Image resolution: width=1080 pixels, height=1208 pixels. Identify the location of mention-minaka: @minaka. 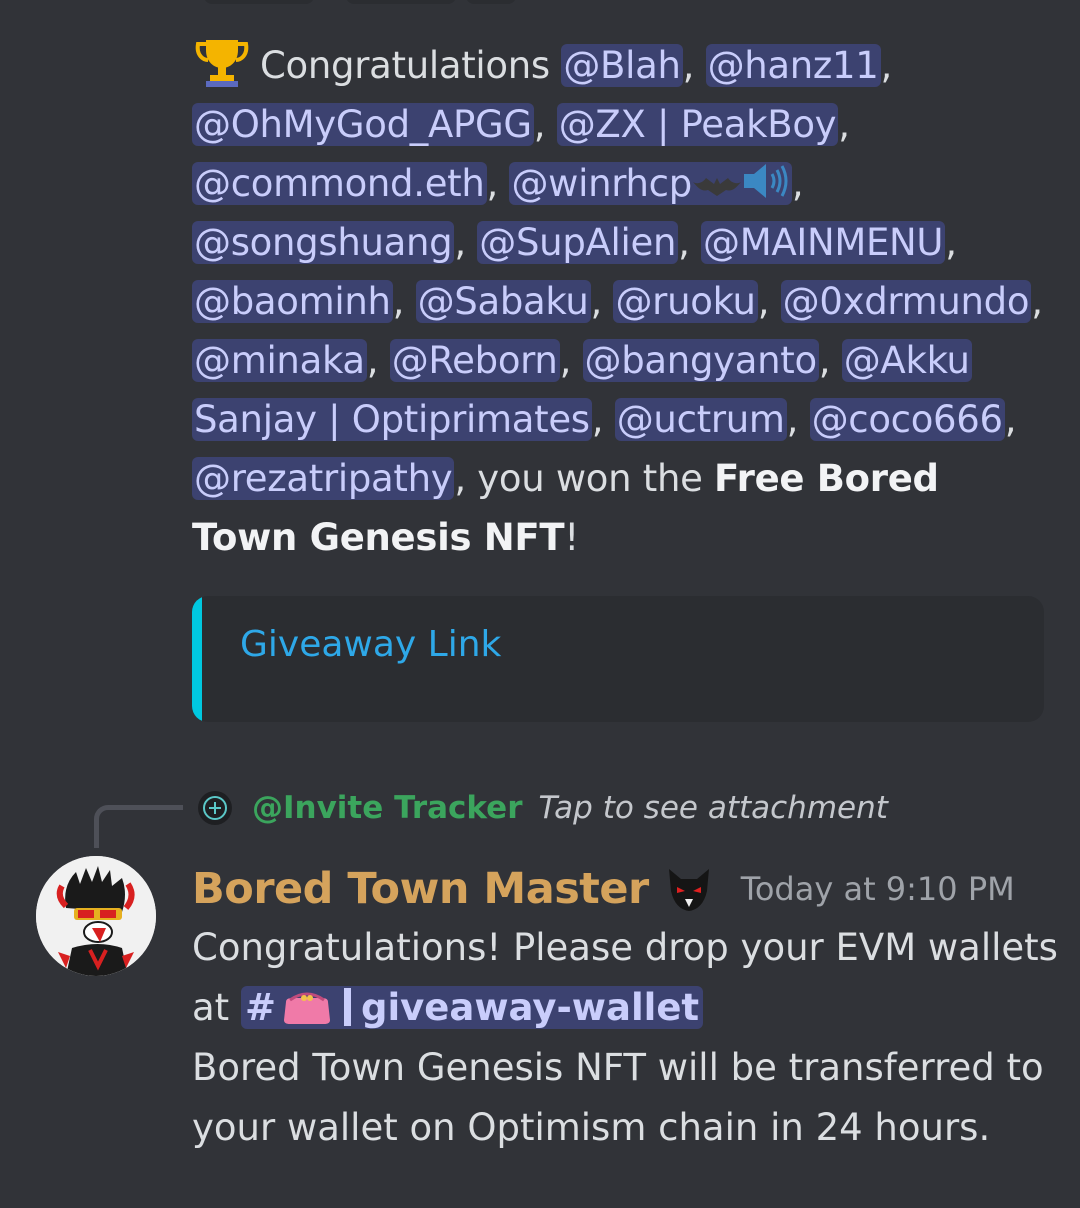
(279, 360).